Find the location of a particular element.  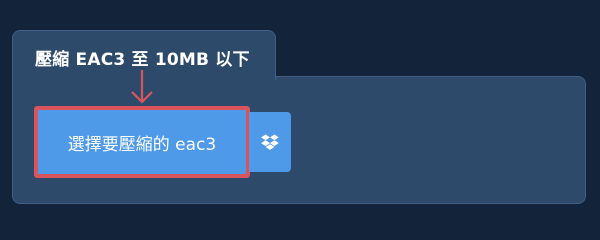

choose-file-label: 選擇要壓縮的 eac3 is located at coordinates (142, 144).